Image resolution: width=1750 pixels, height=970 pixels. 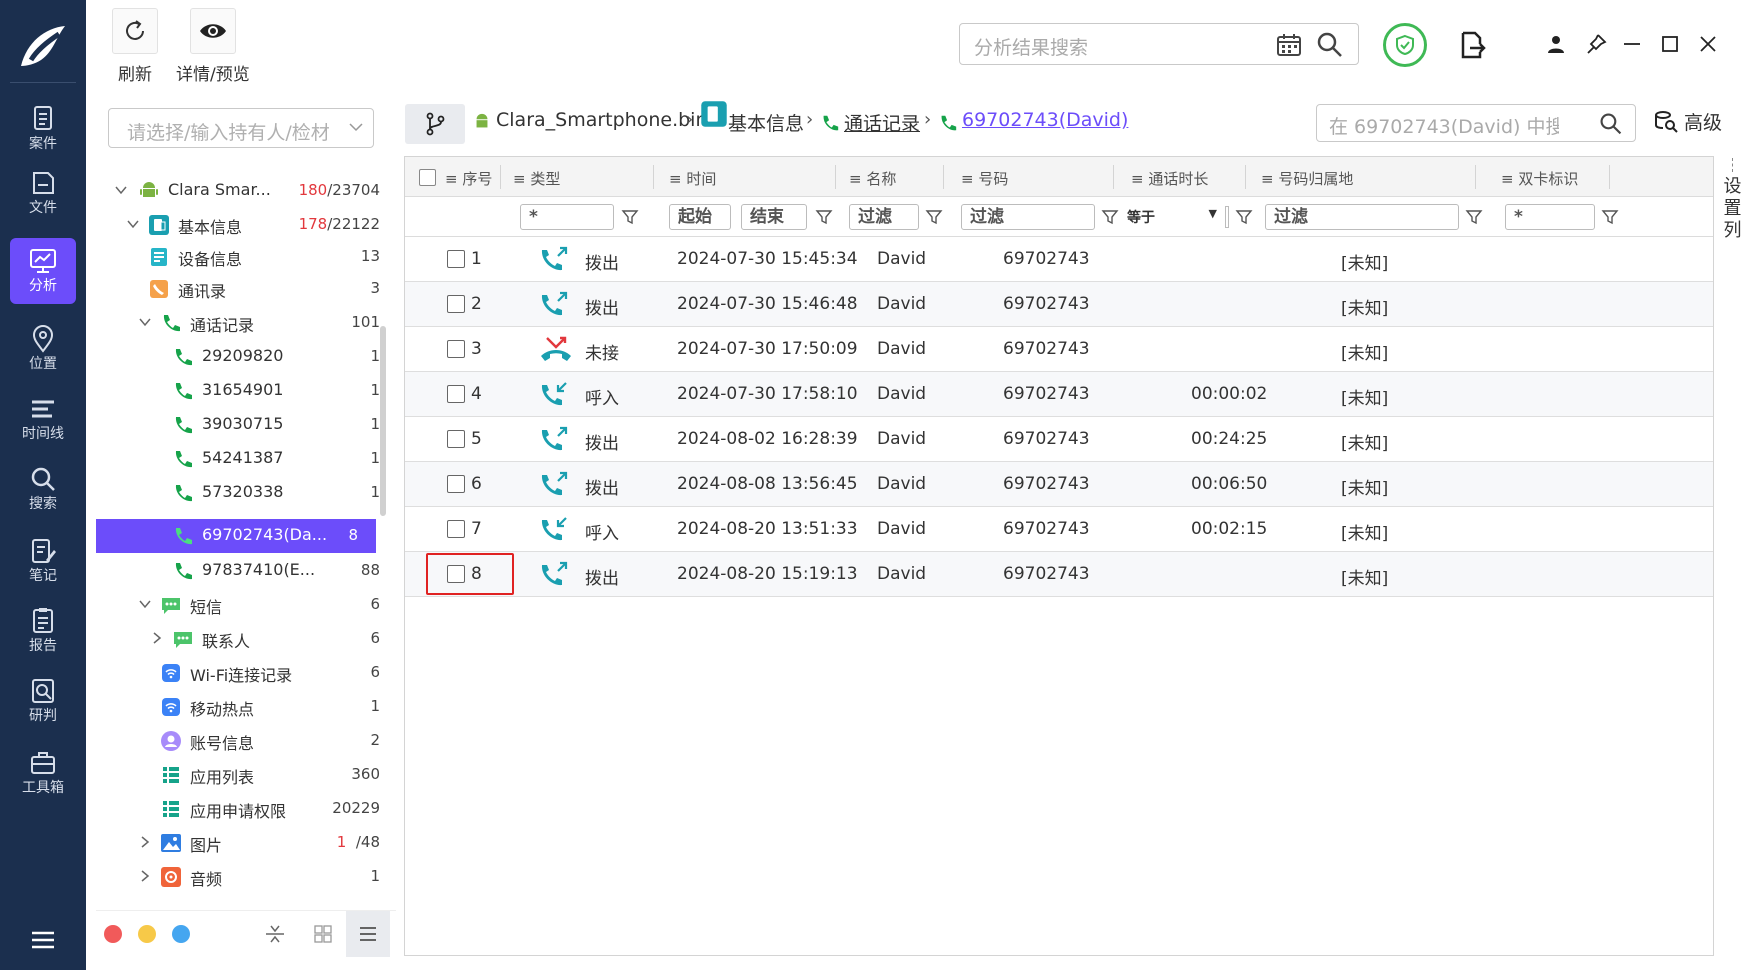 I want to click on tree-item-hotspot: 移动热点 1, so click(x=241, y=707).